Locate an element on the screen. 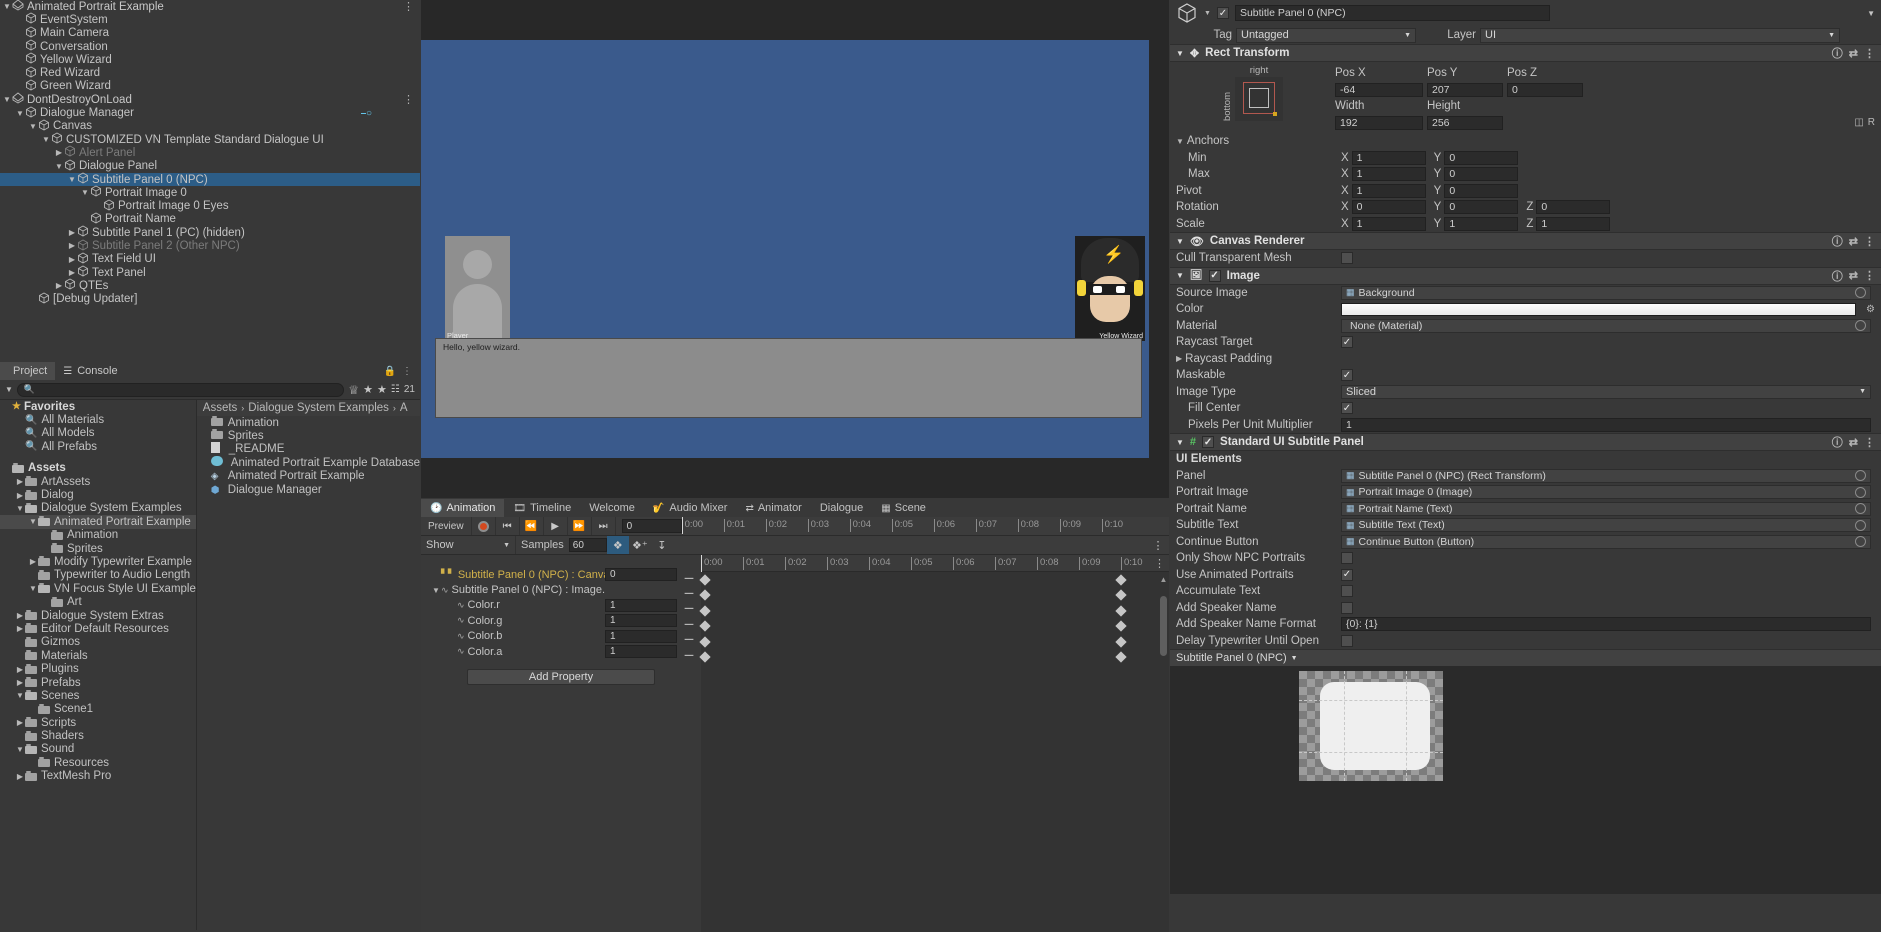 This screenshot has height=932, width=1881. prev-frame-button: ⏪ is located at coordinates (531, 526).